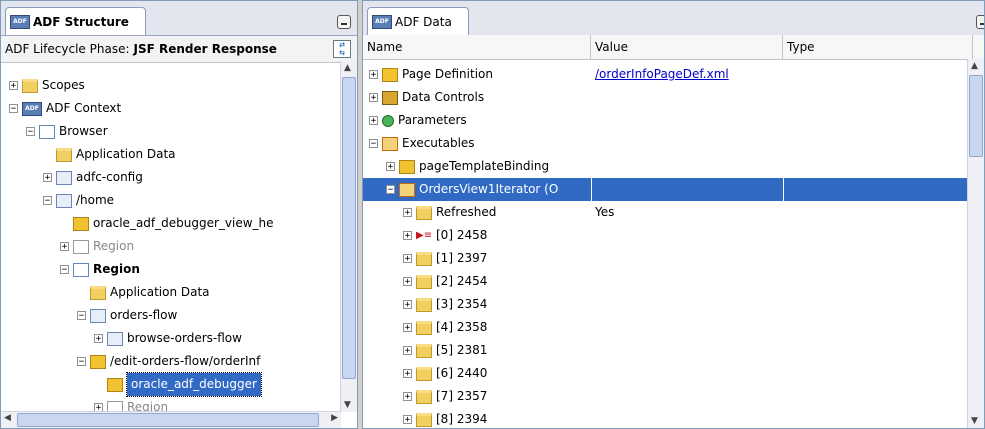  I want to click on structure-vertical-scrollbar: ▲ ▼, so click(348, 236).